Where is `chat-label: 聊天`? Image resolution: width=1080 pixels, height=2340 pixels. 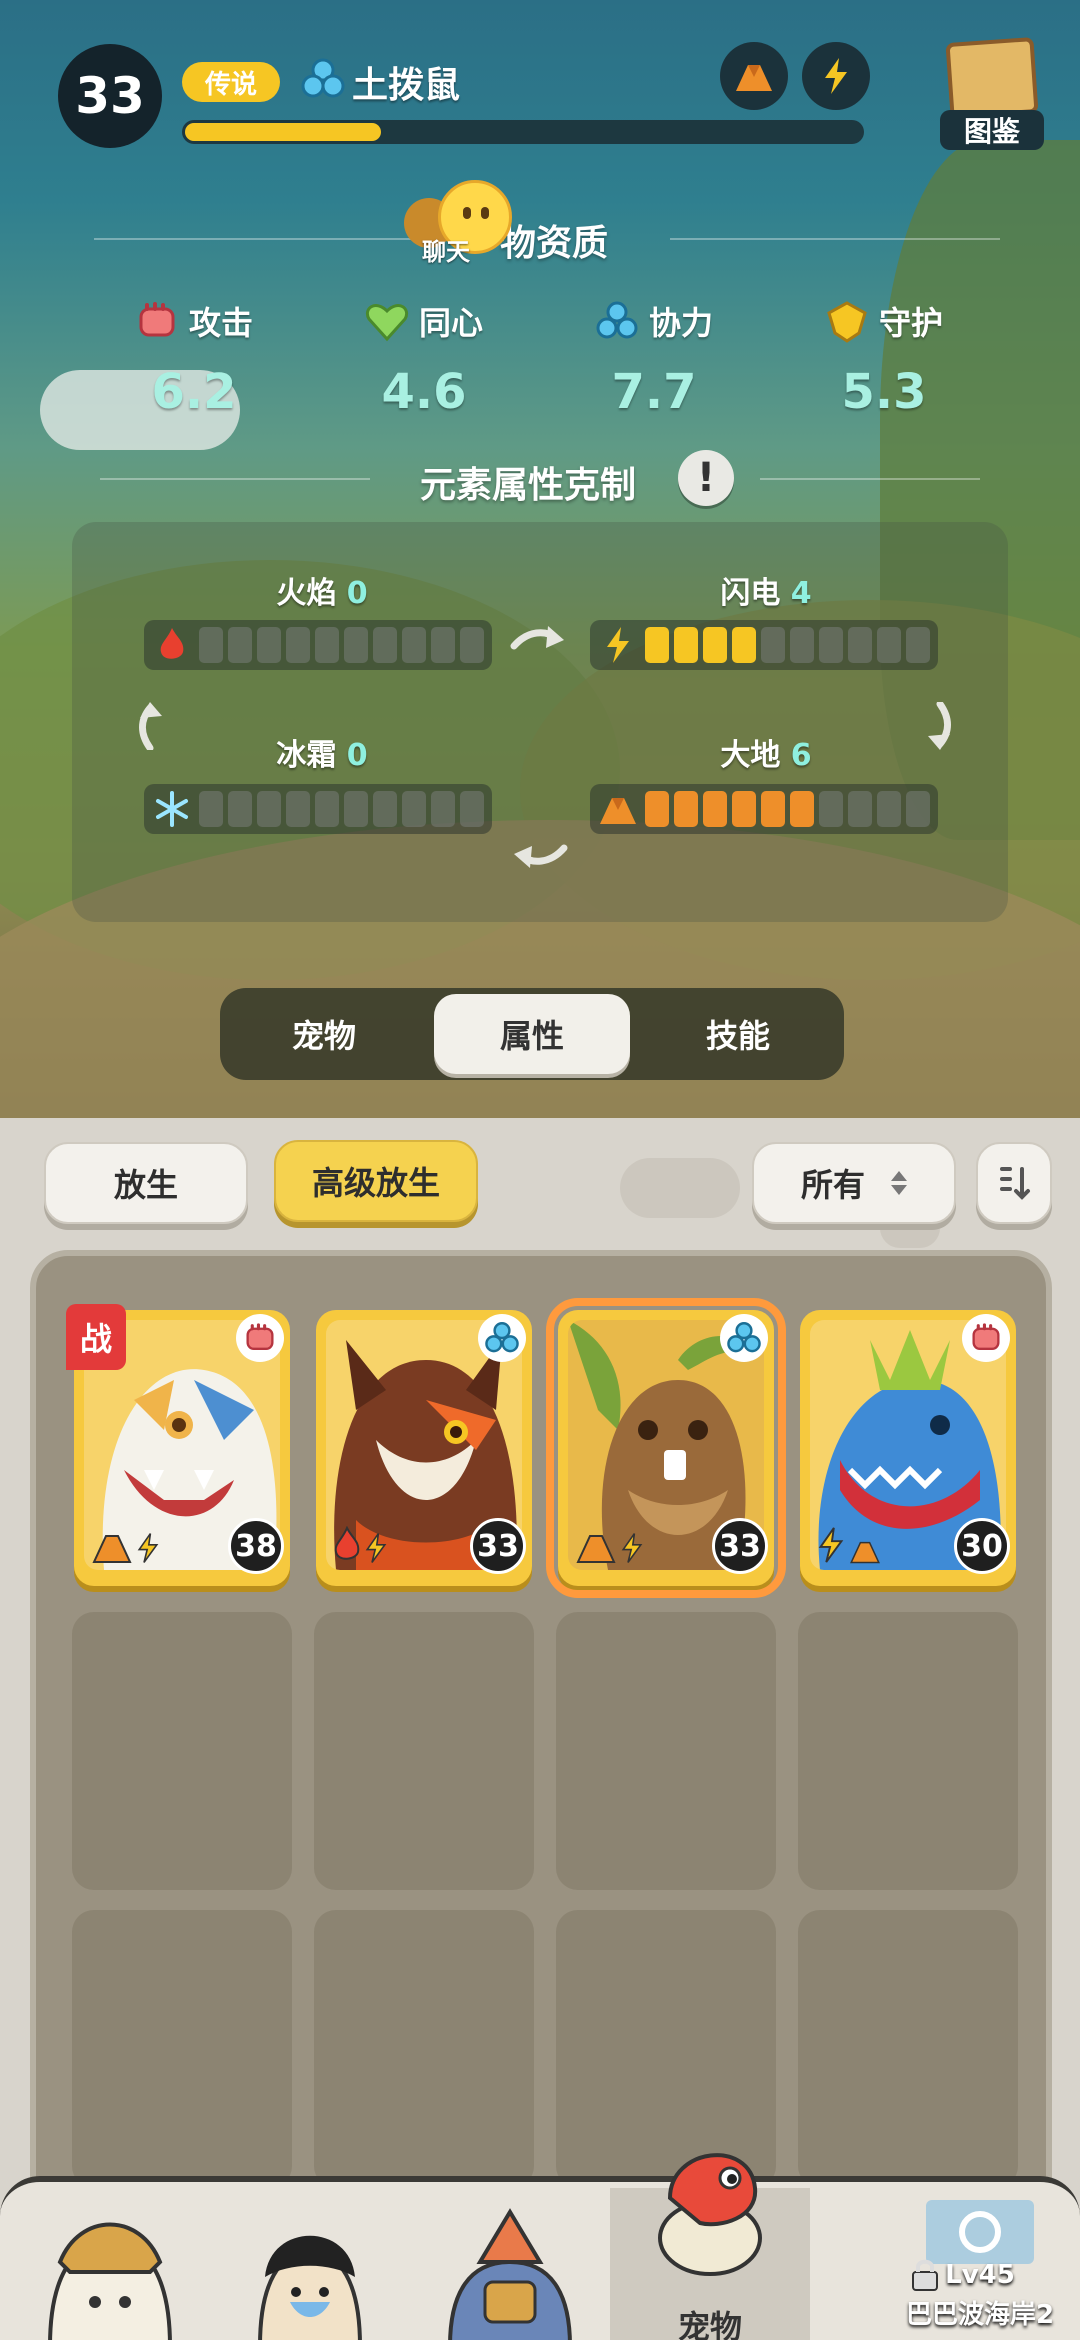 chat-label: 聊天 is located at coordinates (446, 252).